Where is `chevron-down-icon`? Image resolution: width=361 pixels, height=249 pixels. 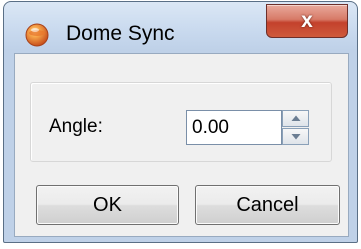
chevron-down-icon is located at coordinates (296, 137).